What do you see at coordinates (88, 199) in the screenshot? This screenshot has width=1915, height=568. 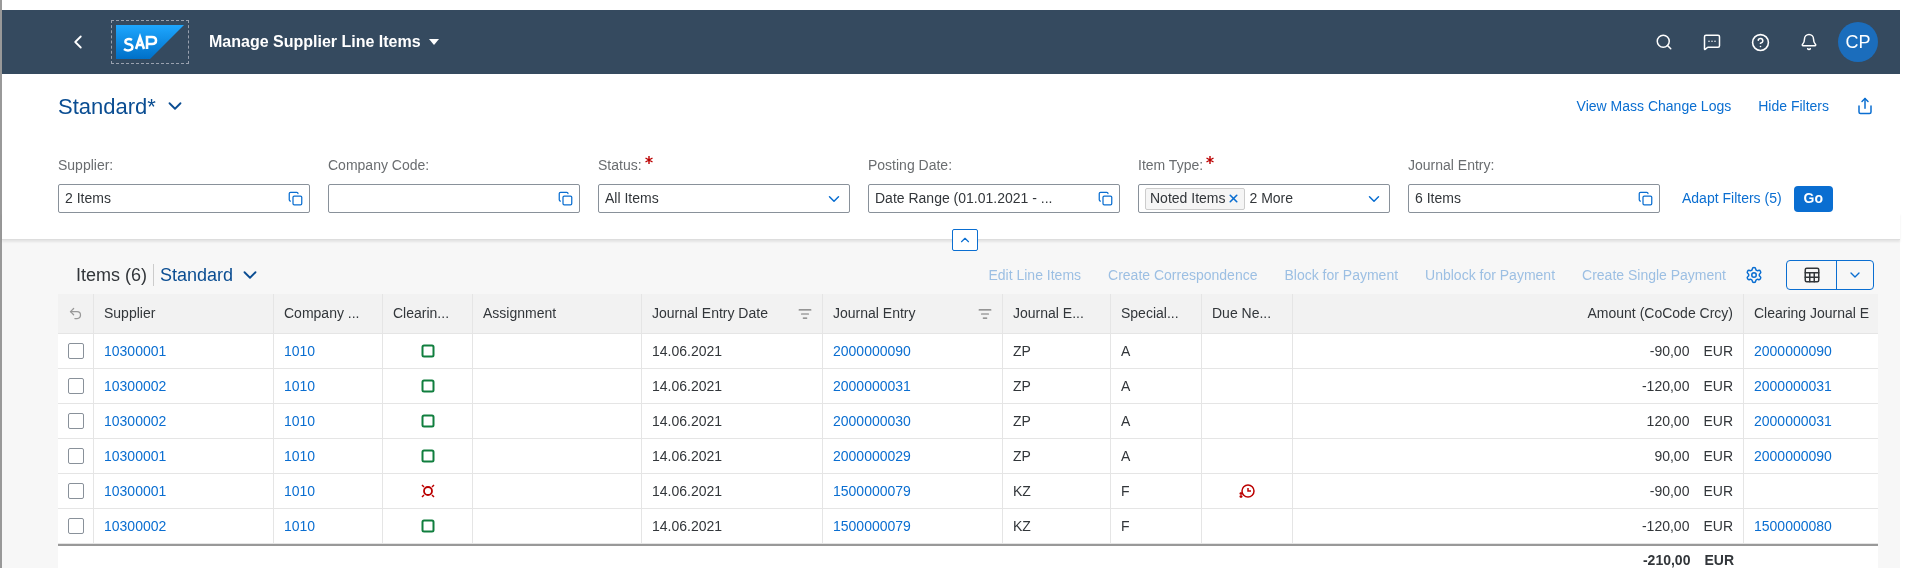 I see `field-value: 2 Items` at bounding box center [88, 199].